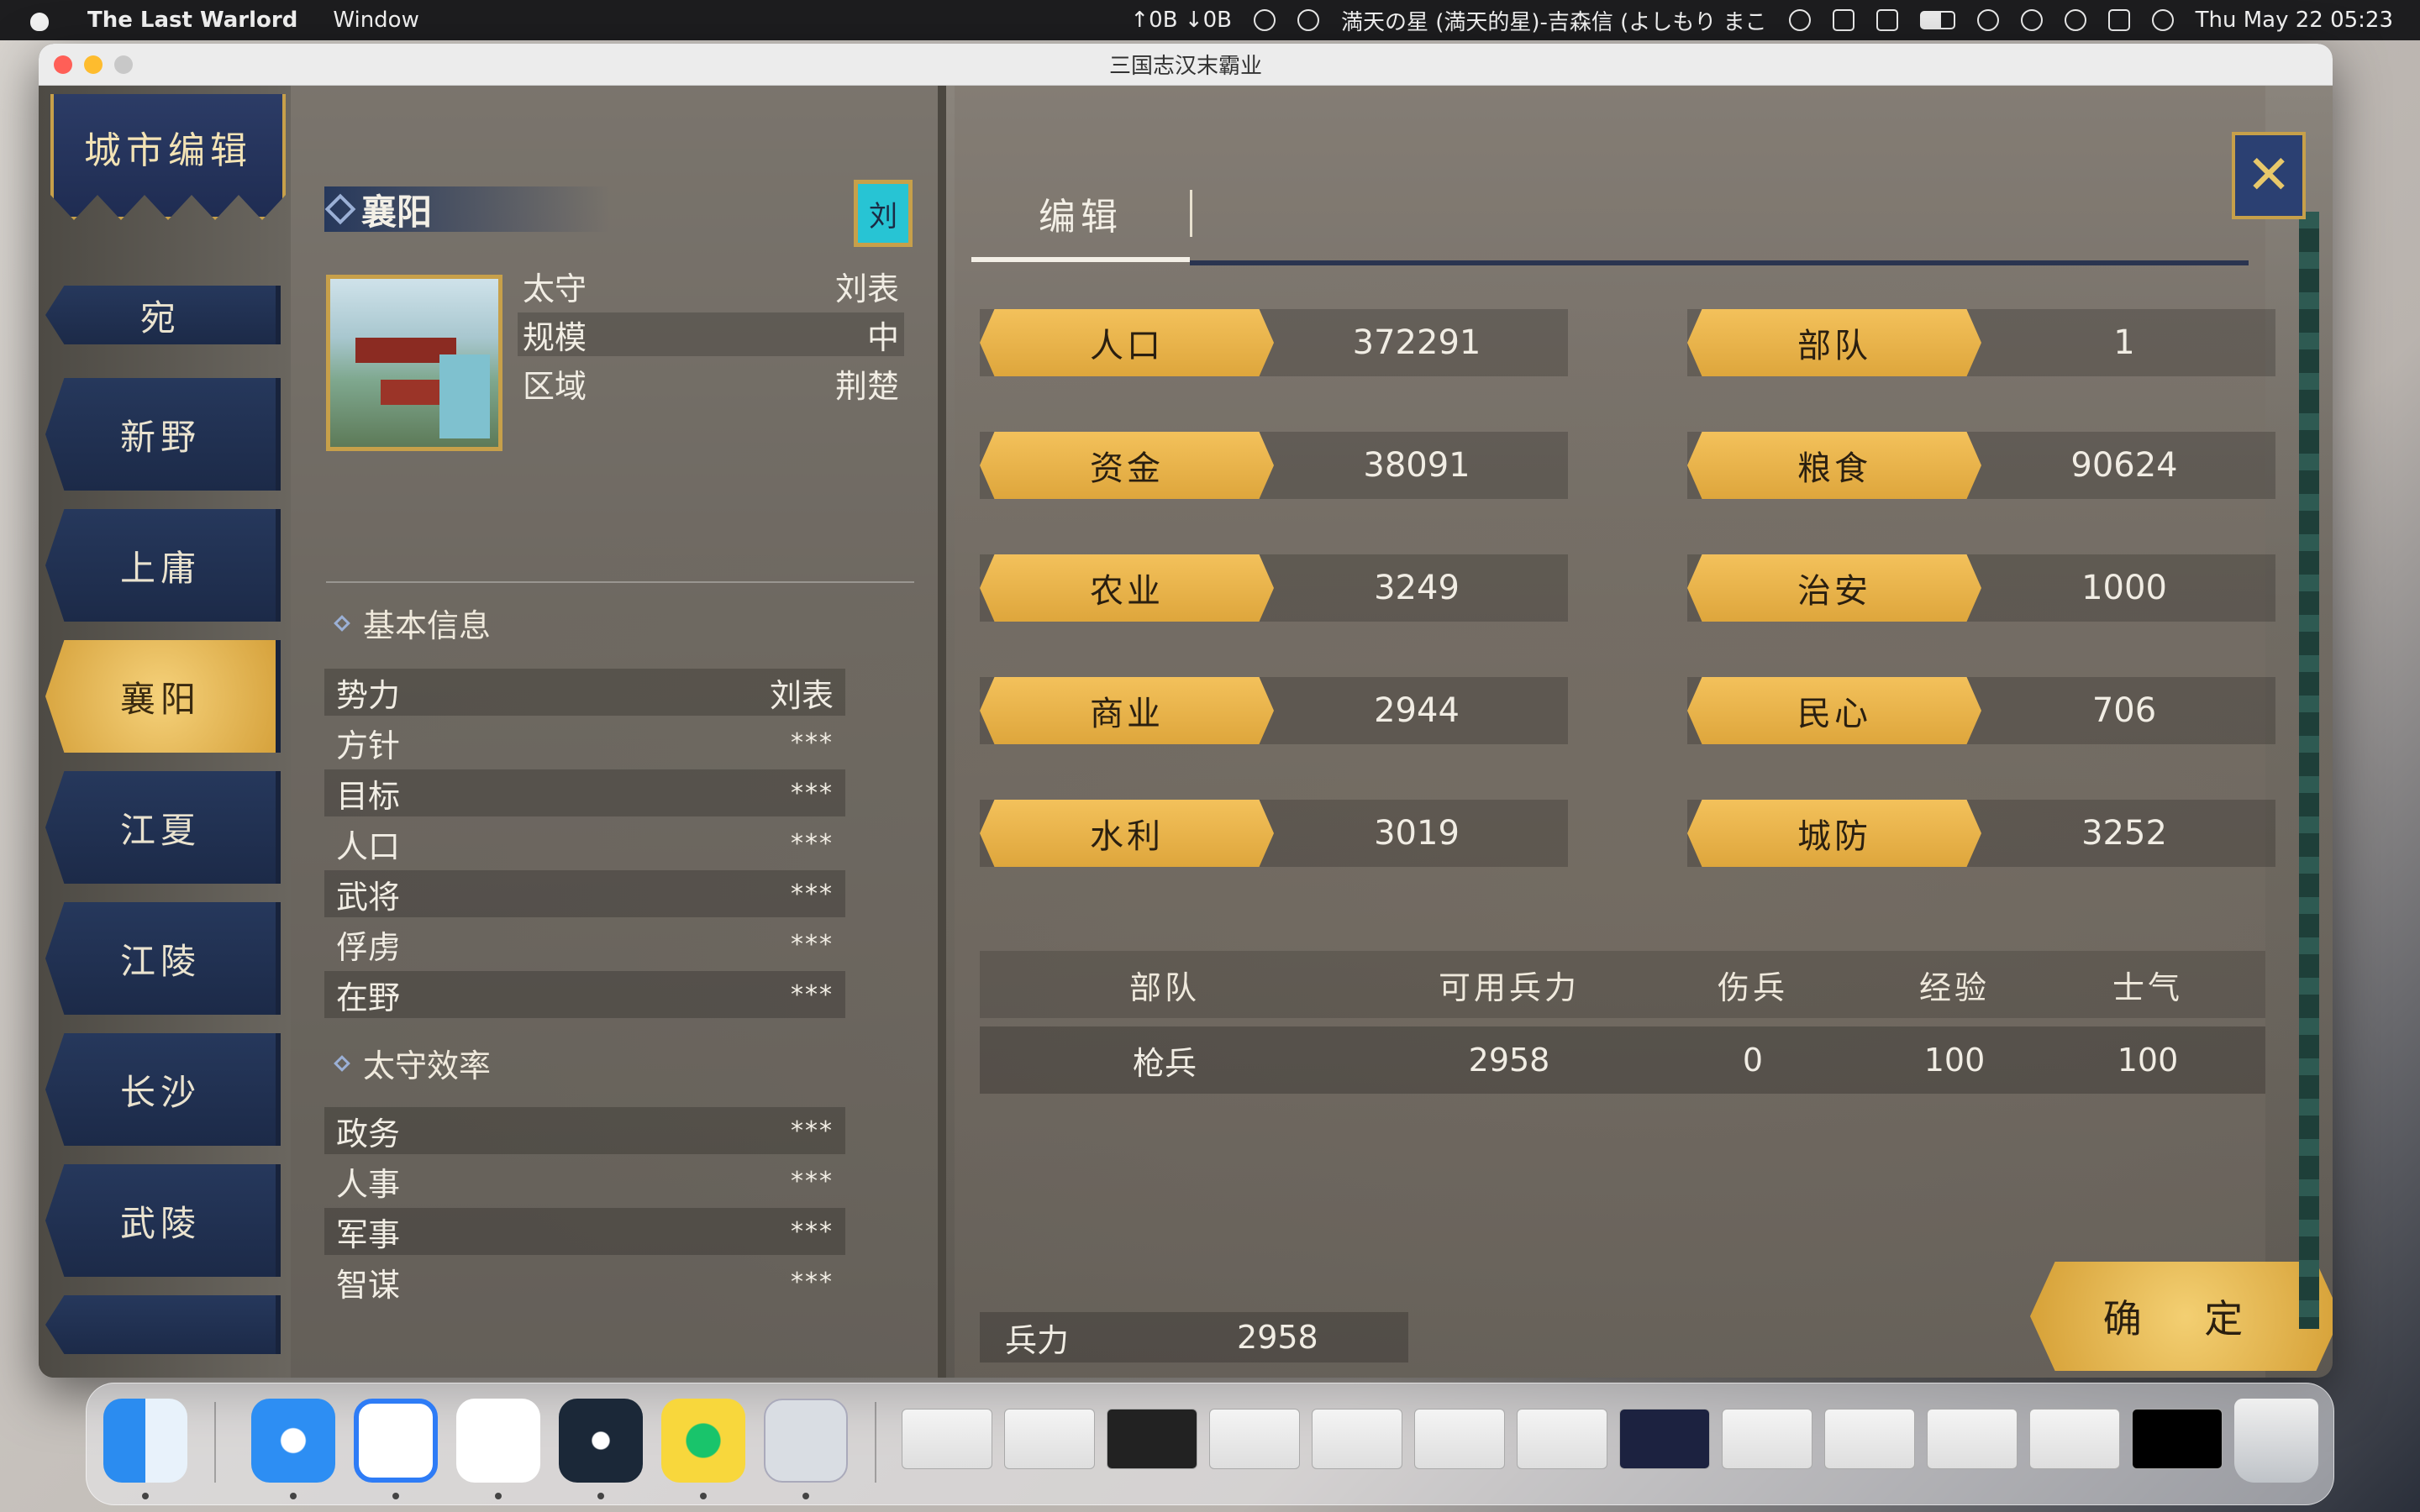  I want to click on stat-label: 资金, so click(1127, 465).